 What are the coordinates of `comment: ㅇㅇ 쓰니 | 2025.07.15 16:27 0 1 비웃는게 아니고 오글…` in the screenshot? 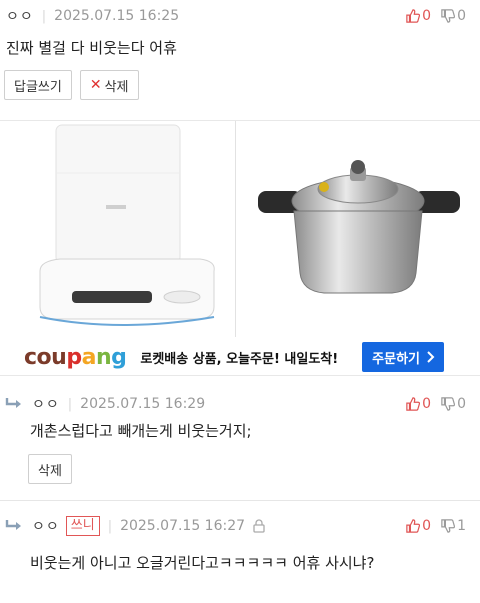 It's located at (240, 556).